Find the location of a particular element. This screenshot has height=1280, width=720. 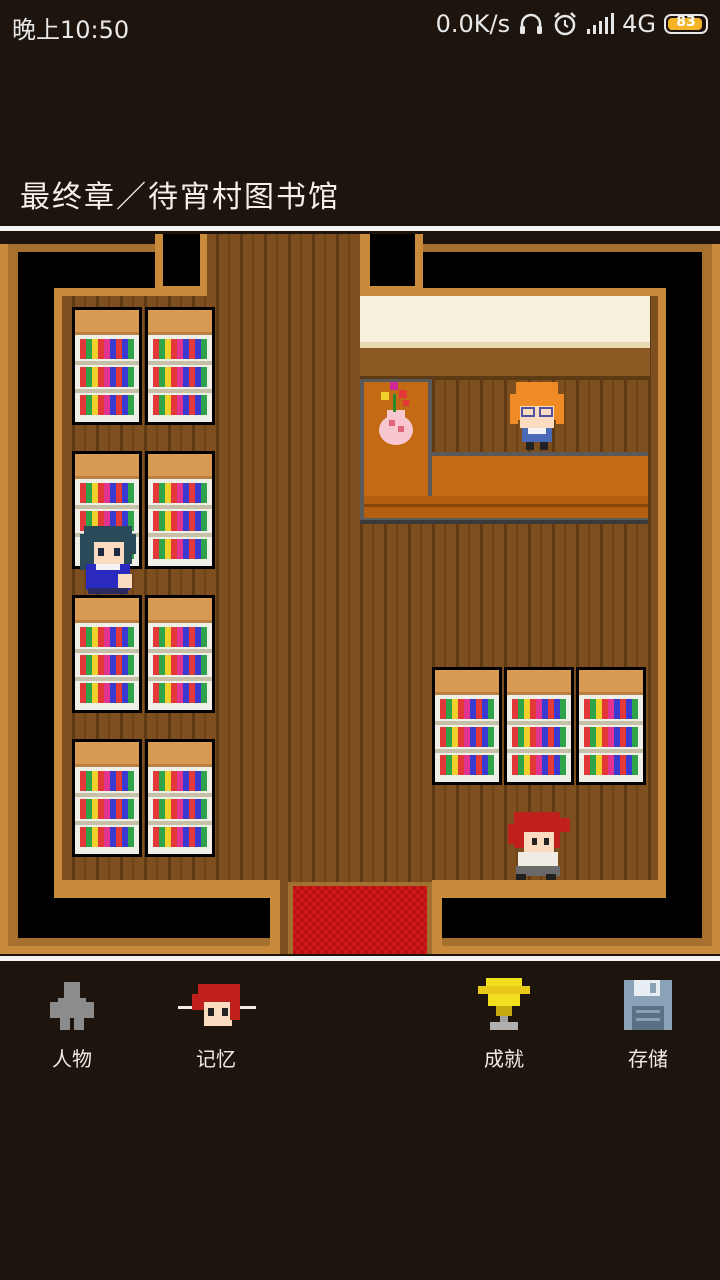

bottom-menu: 人物 记忆 成就 存储 is located at coordinates (360, 1021).